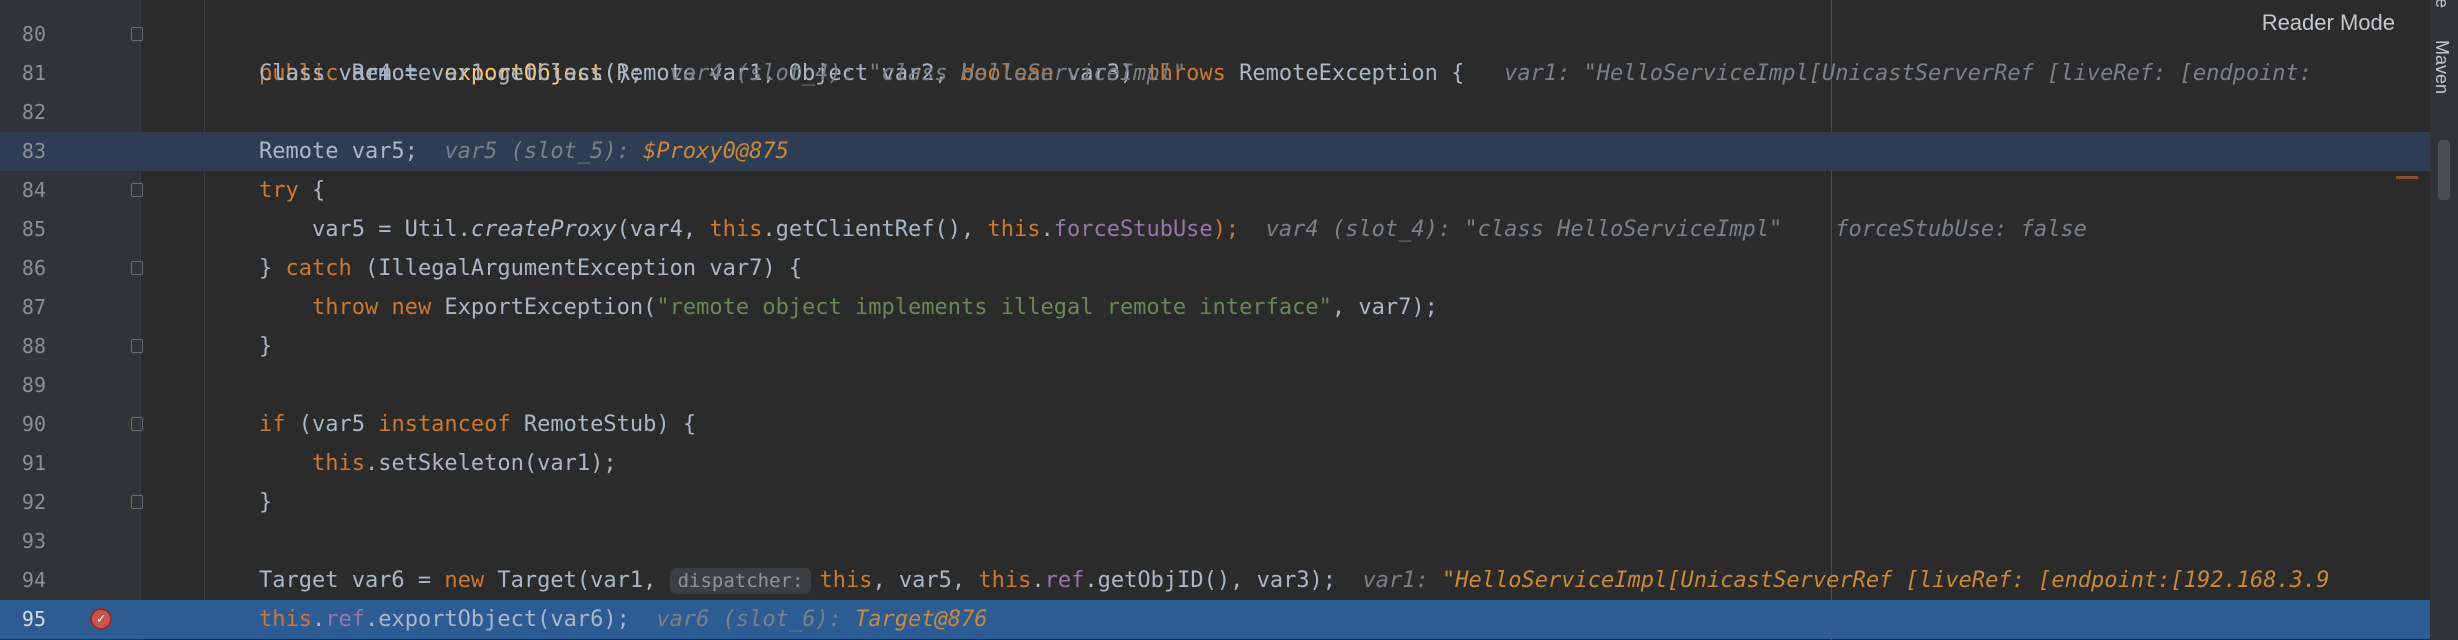 The image size is (2458, 640). I want to click on token: , var5,, so click(925, 580).